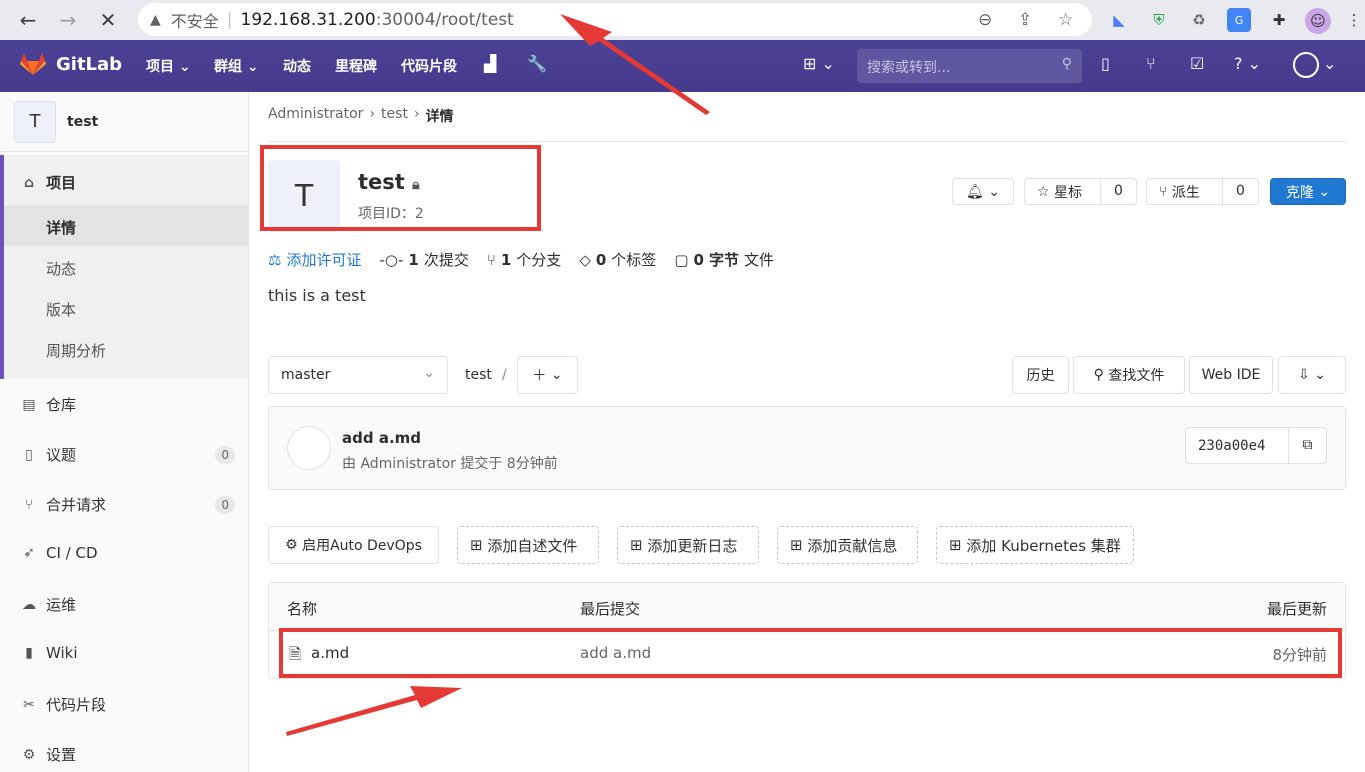 The width and height of the screenshot is (1365, 772). What do you see at coordinates (635, 64) in the screenshot?
I see `annotation-arrow-url` at bounding box center [635, 64].